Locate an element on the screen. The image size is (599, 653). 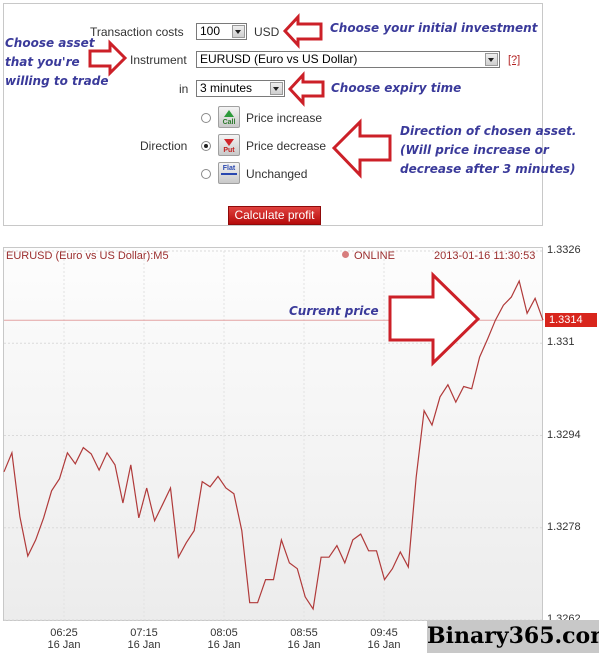
annotation-expiry: Choose expiry time is located at coordinates (396, 88).